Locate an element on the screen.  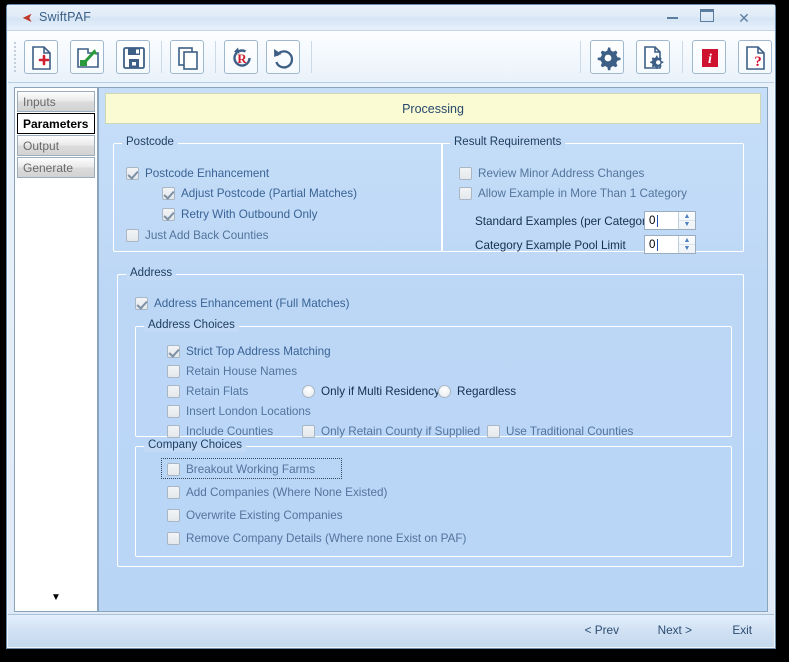
undo-arrow-icon is located at coordinates (284, 59).